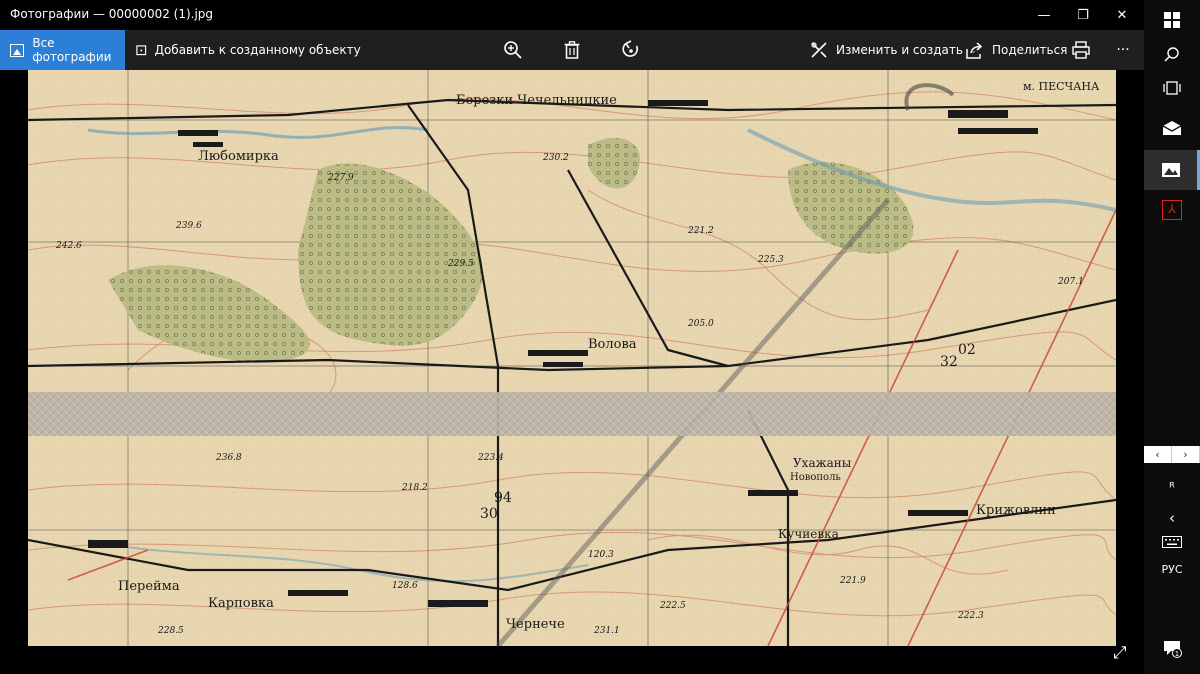  What do you see at coordinates (1172, 569) in the screenshot?
I see `language-indicator: РУС` at bounding box center [1172, 569].